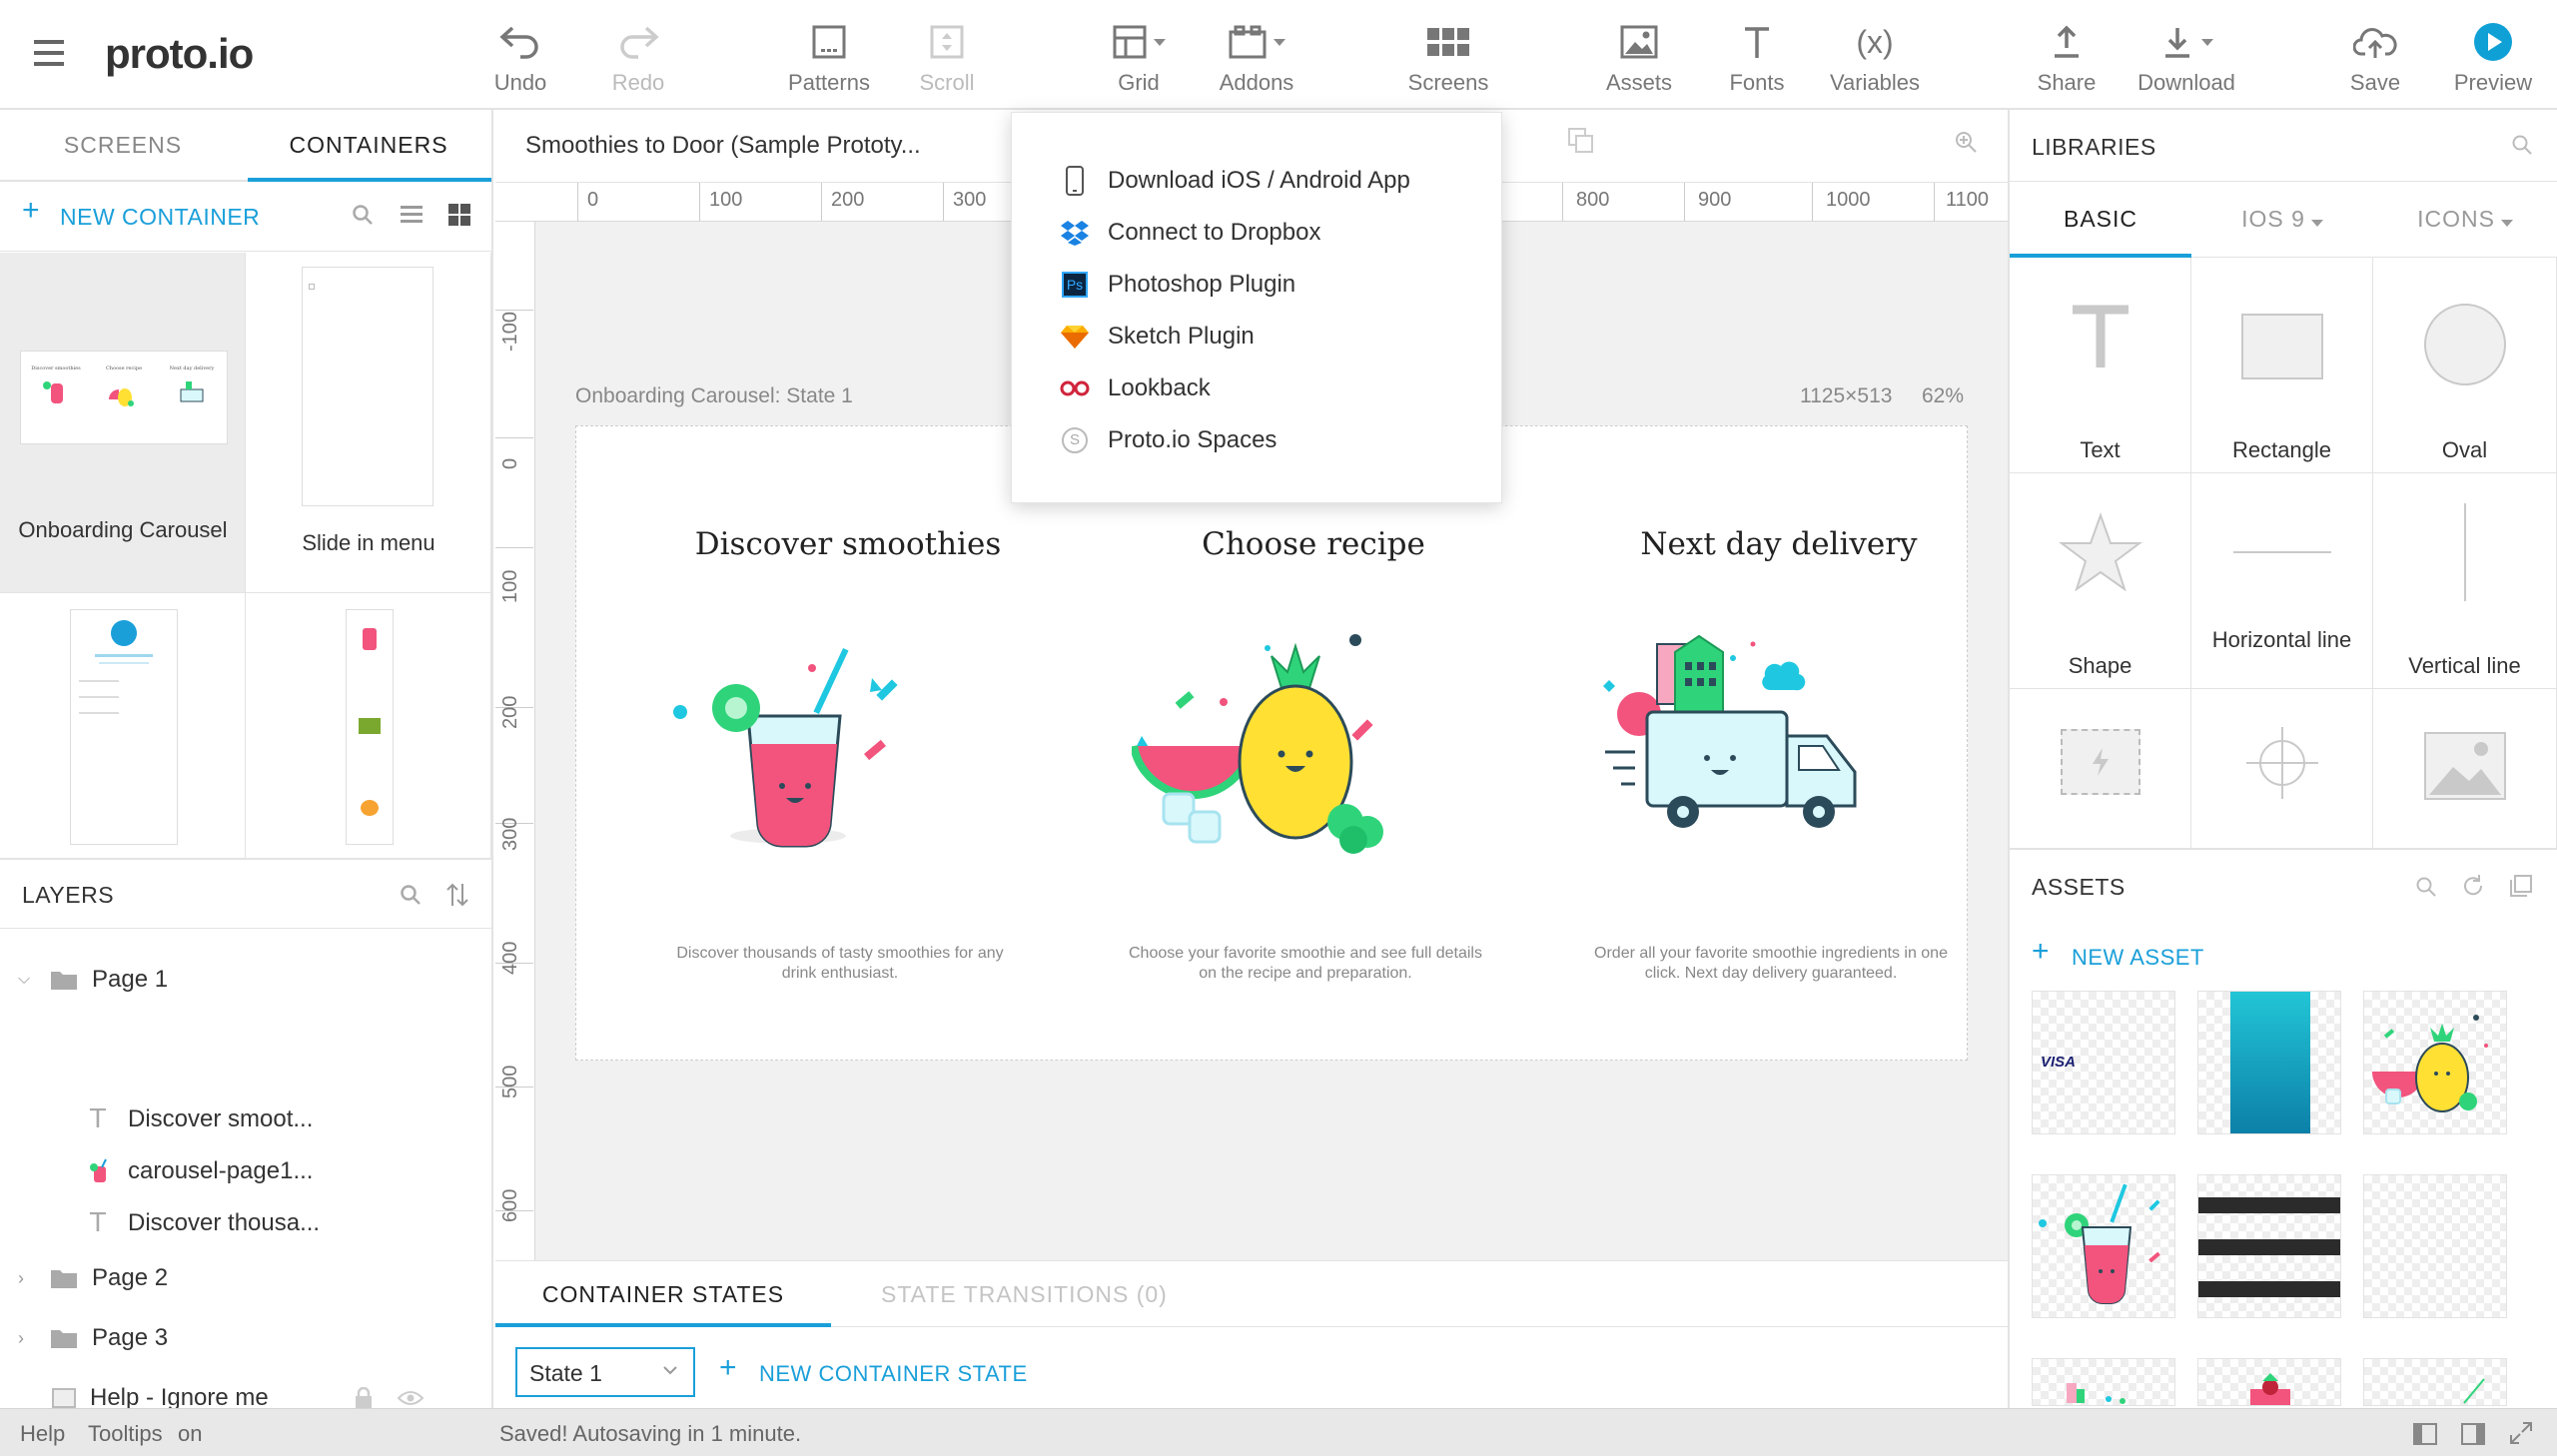 The width and height of the screenshot is (2557, 1456). I want to click on refresh-icon, so click(2473, 886).